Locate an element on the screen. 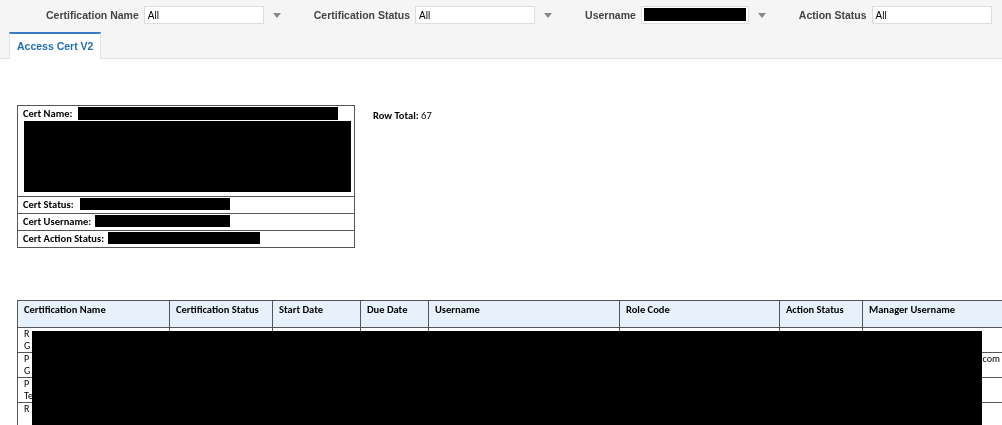  filter-label: Action Status is located at coordinates (832, 15).